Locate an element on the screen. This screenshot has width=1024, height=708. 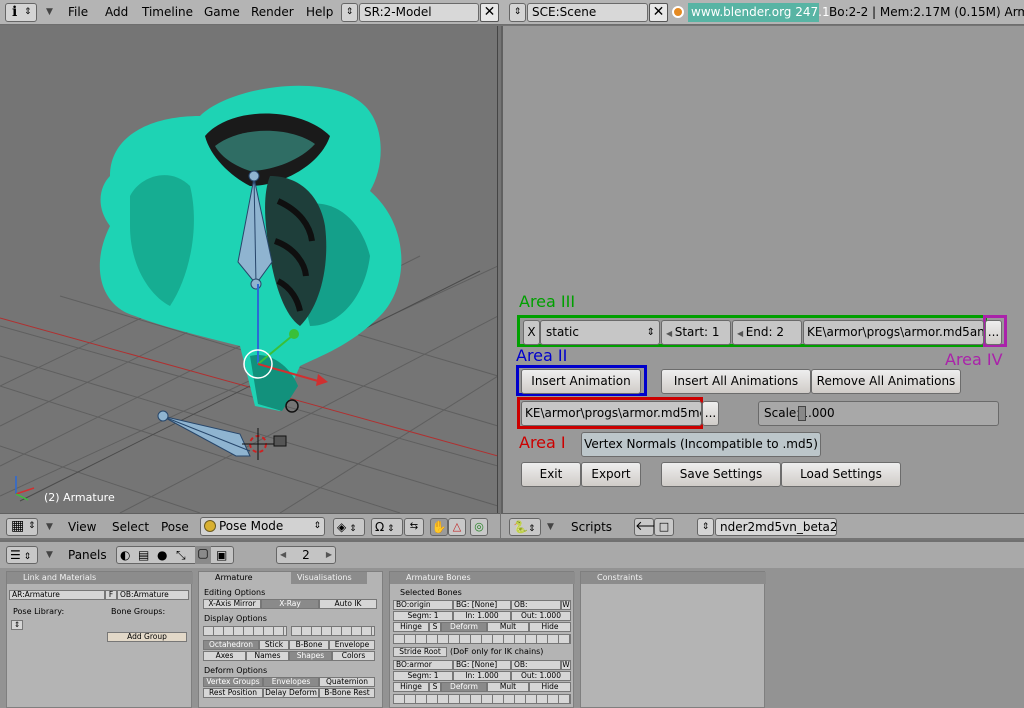
screen-name-field: SR:2-Model is located at coordinates (419, 12).